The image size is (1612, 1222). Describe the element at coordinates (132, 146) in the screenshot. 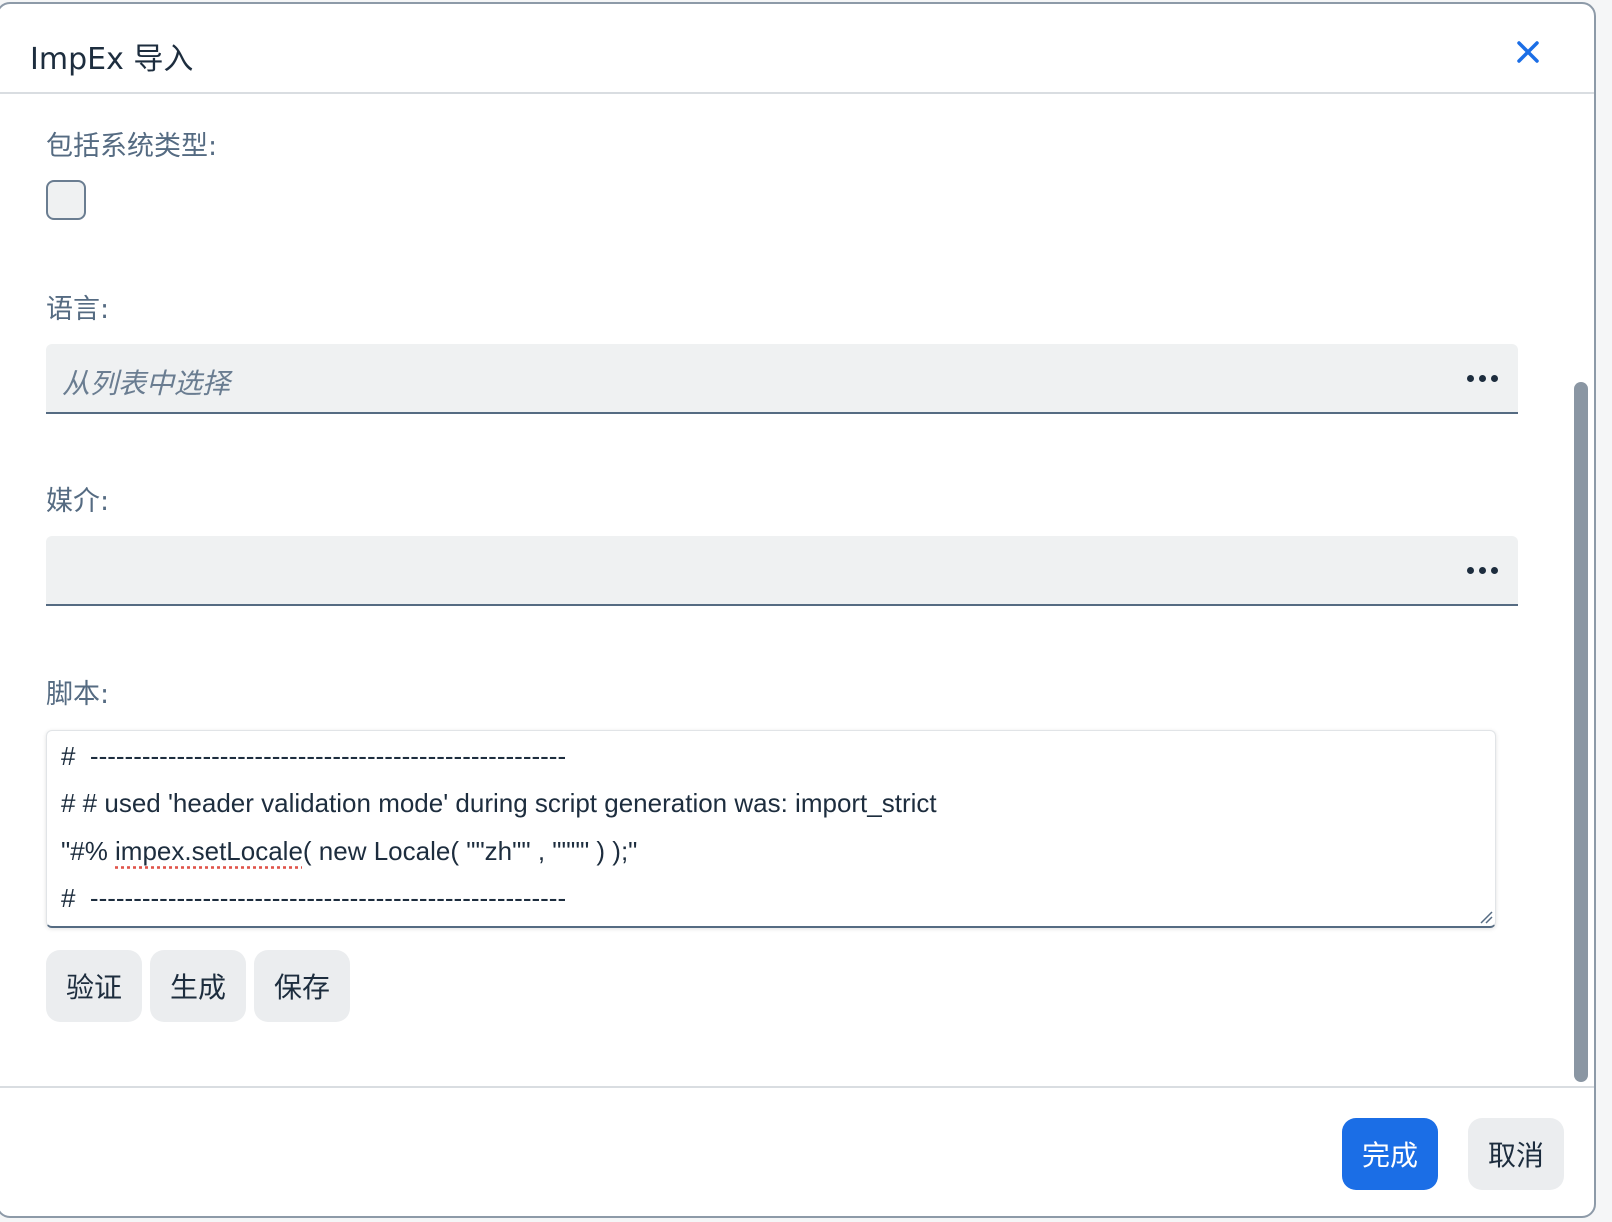

I see `include-system-types-label: 包括系统类型:` at that location.